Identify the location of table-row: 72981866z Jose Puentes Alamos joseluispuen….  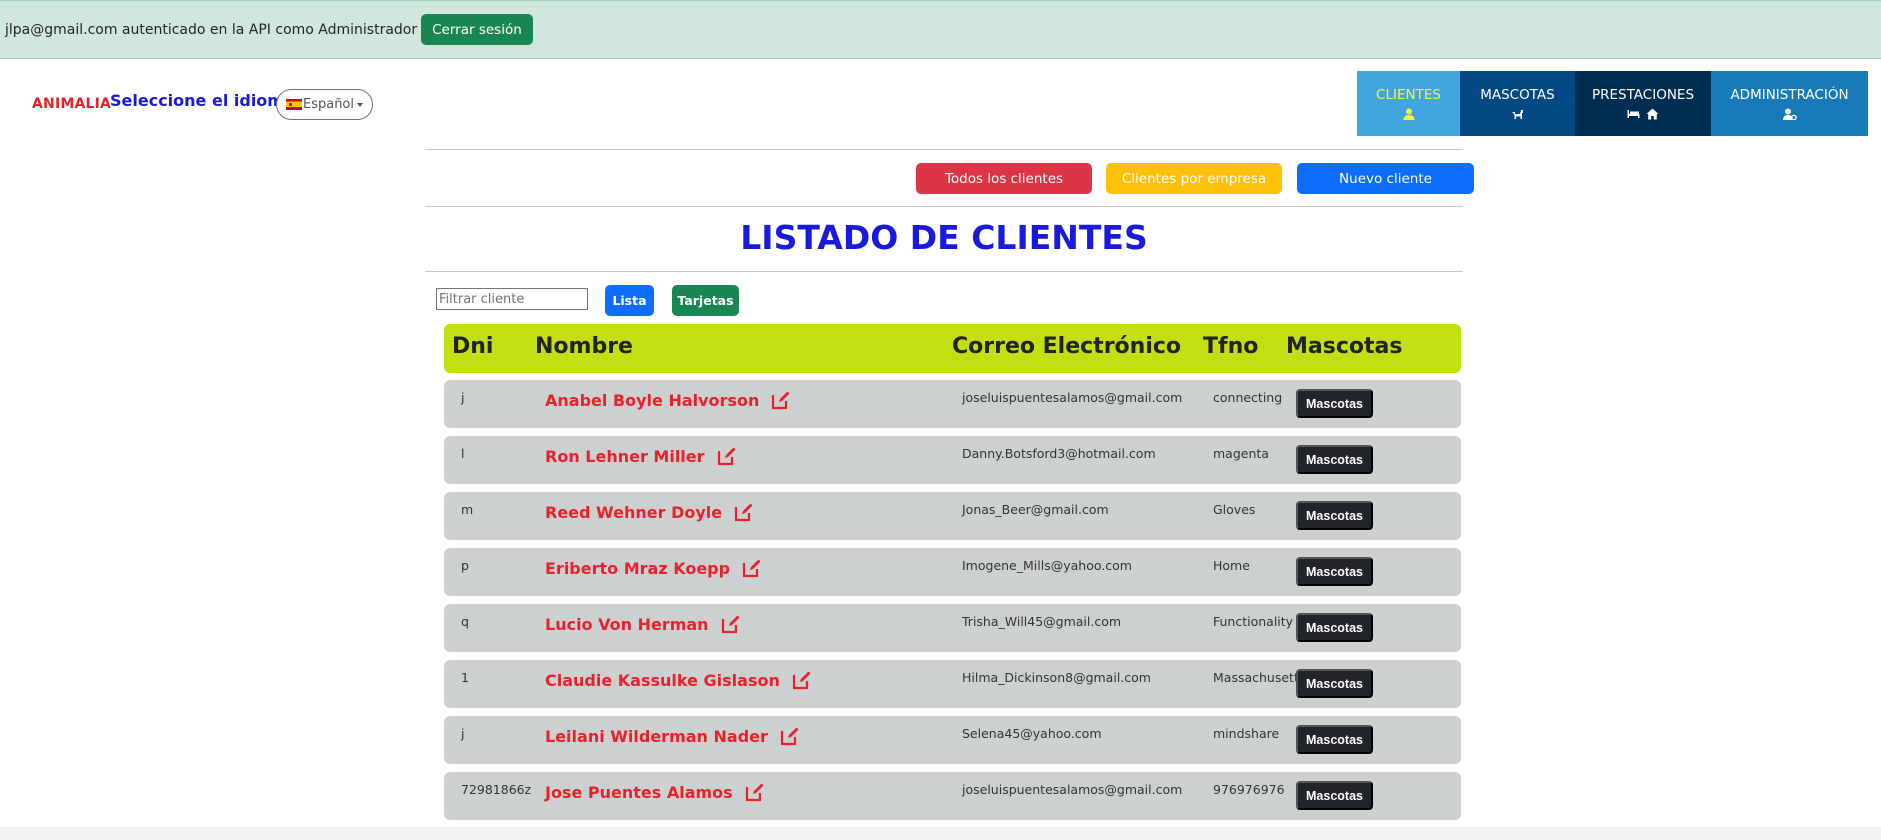
(952, 796).